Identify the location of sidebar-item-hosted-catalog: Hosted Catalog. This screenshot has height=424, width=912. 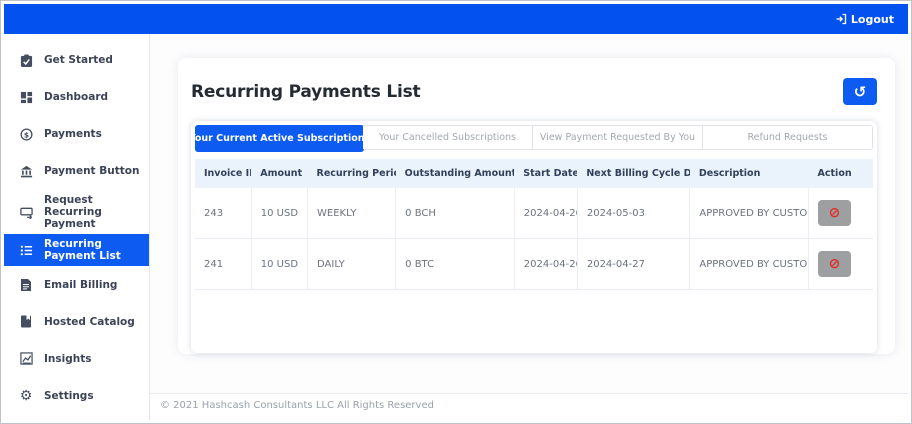
(76, 321).